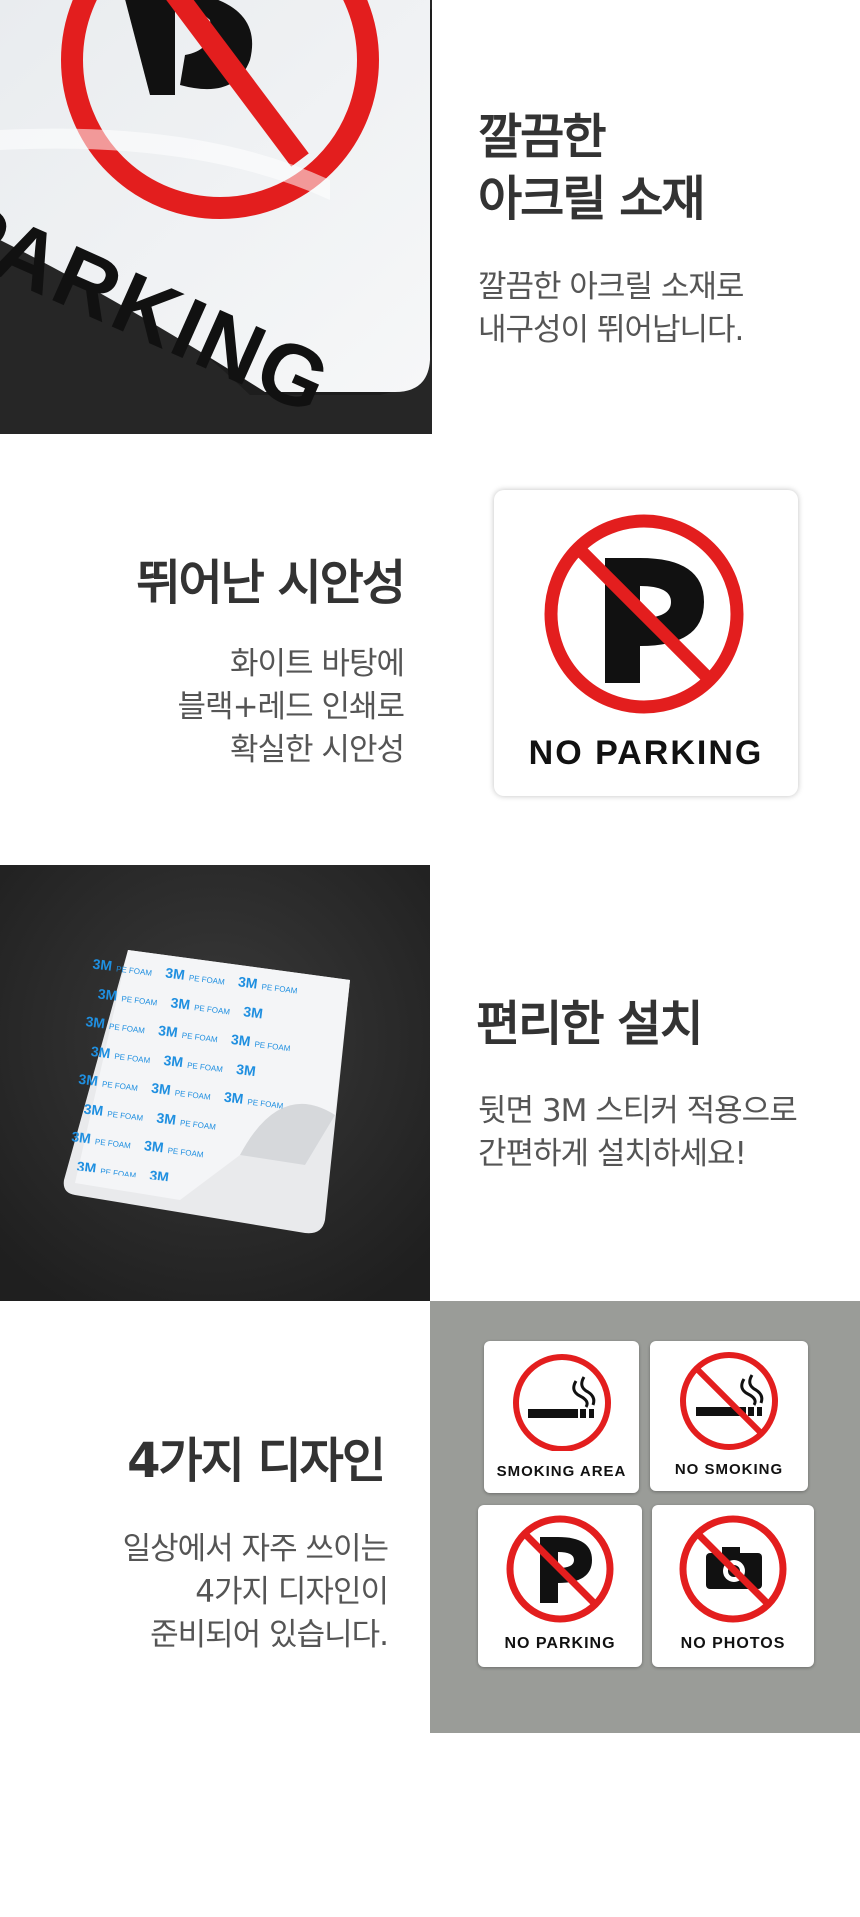 This screenshot has height=1917, width=860. What do you see at coordinates (255, 1592) in the screenshot?
I see `section-desc-designs: 일상에서 자주 쓰이는 4가지 디자인이 준비되어 있습니다.` at bounding box center [255, 1592].